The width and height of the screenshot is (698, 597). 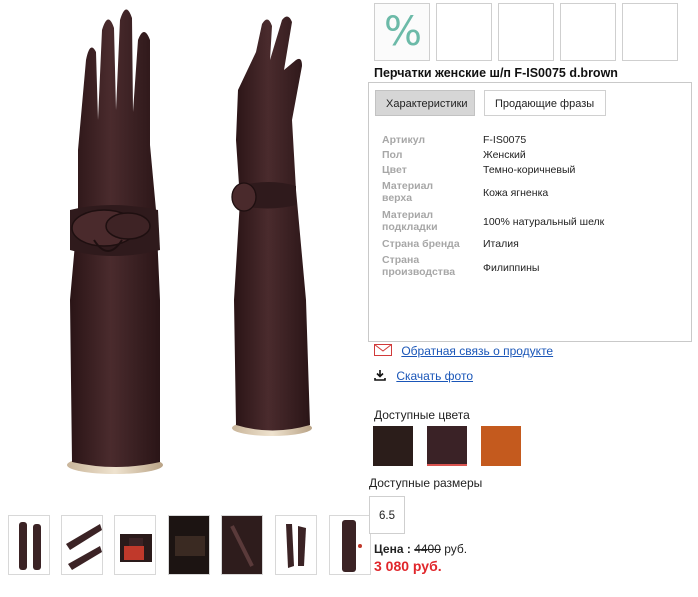 What do you see at coordinates (504, 155) in the screenshot?
I see `spec-value: Женский` at bounding box center [504, 155].